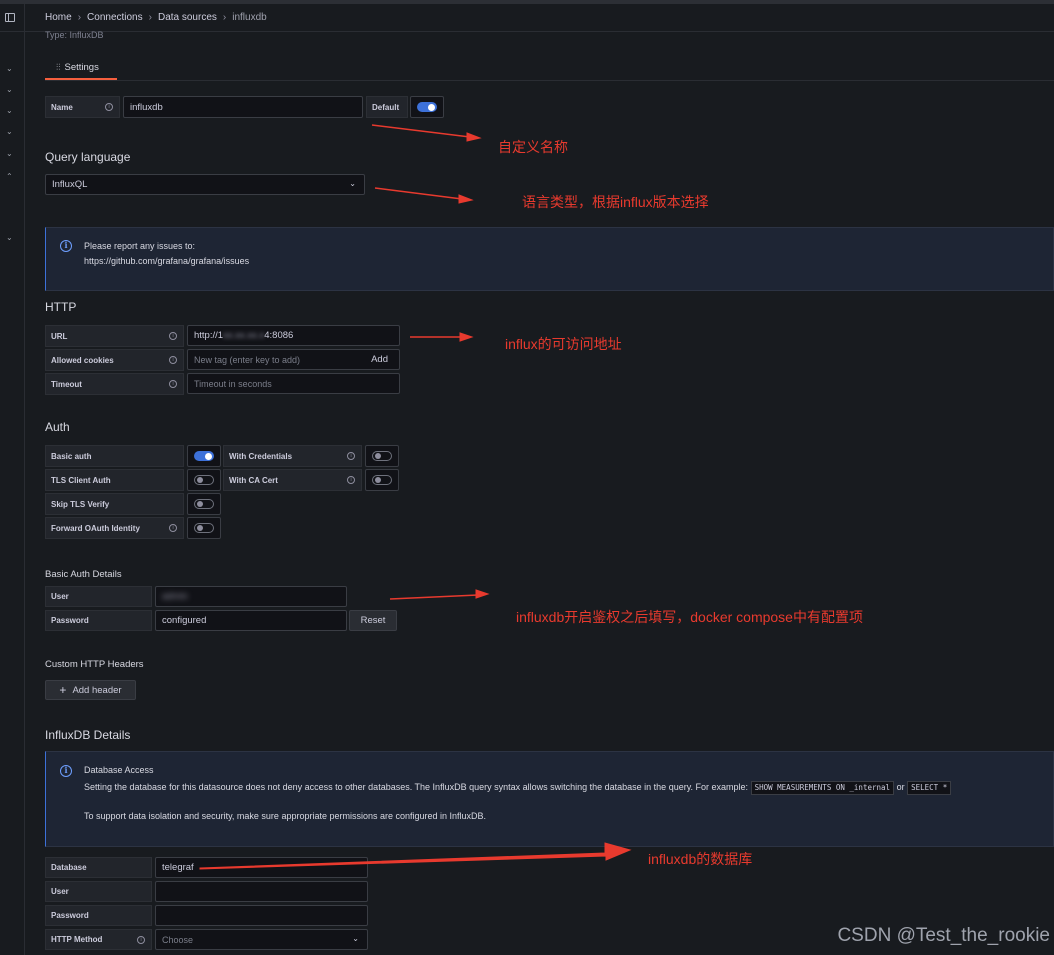 This screenshot has height=955, width=1054. I want to click on url-input: http://1 xx.xx.xx.x 4:8086, so click(293, 335).